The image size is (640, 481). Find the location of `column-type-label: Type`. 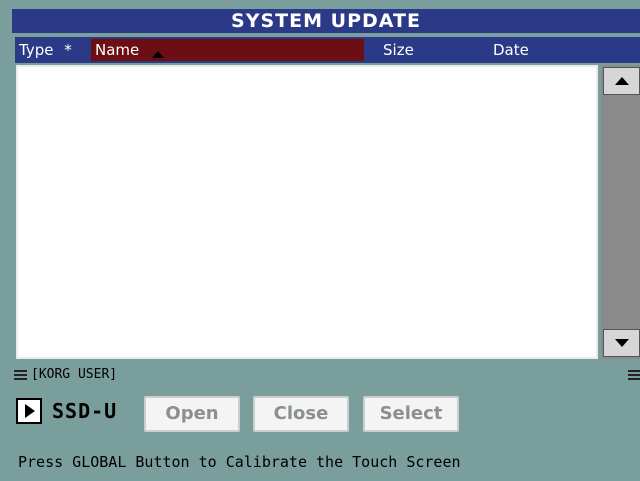

column-type-label: Type is located at coordinates (36, 50).